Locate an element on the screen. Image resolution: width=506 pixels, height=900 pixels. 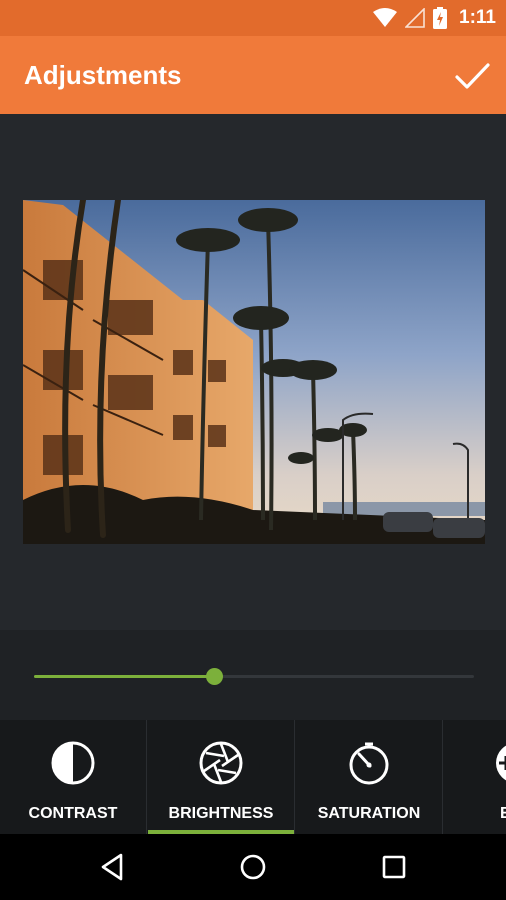
tab-contrast: CONTRAST is located at coordinates (73, 777).